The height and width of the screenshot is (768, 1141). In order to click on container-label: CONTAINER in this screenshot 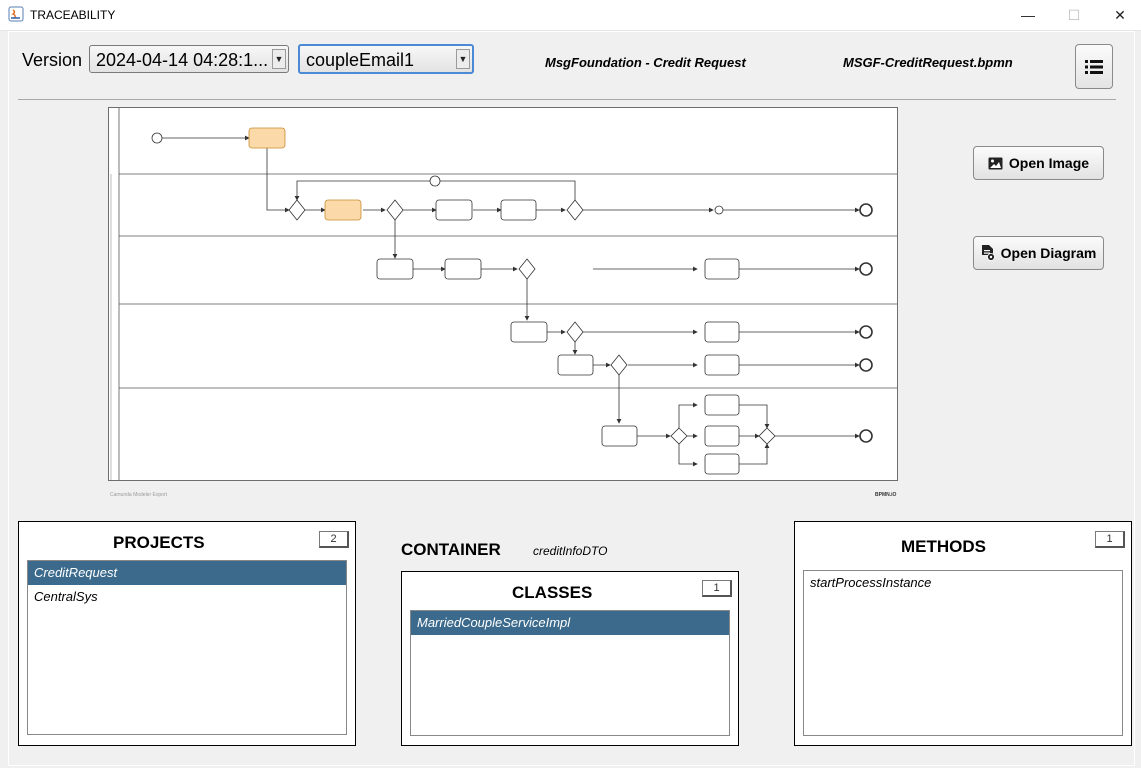, I will do `click(451, 549)`.